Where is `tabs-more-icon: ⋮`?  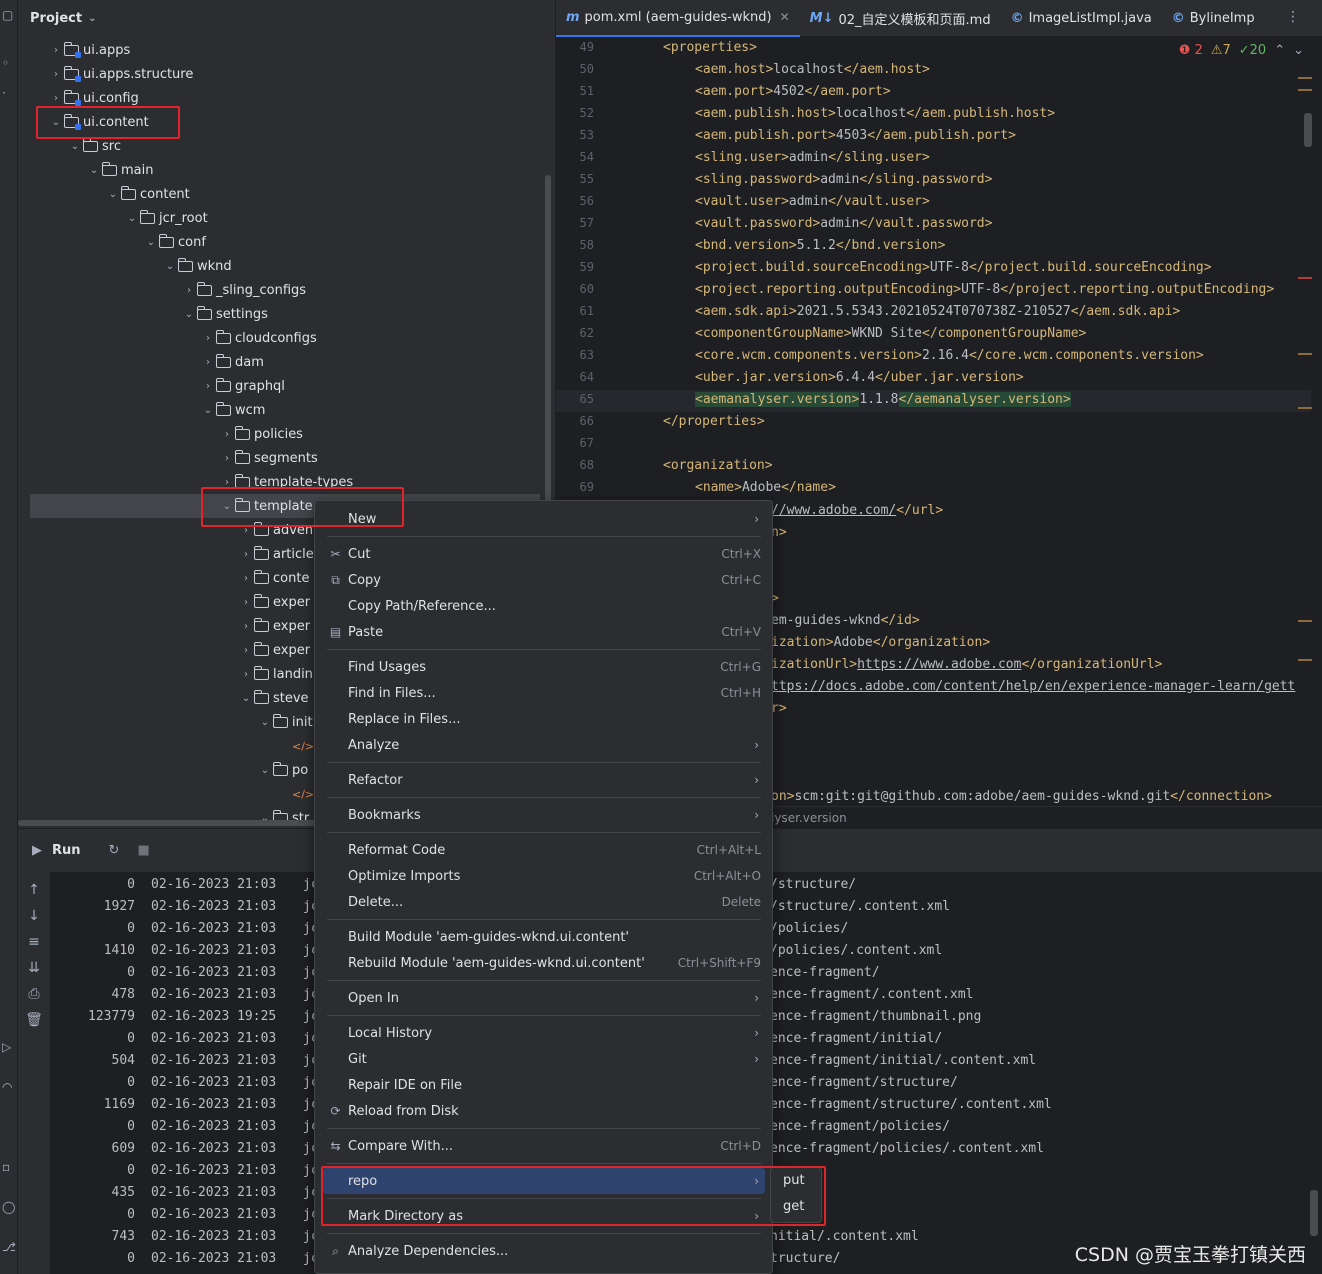 tabs-more-icon: ⋮ is located at coordinates (1293, 17).